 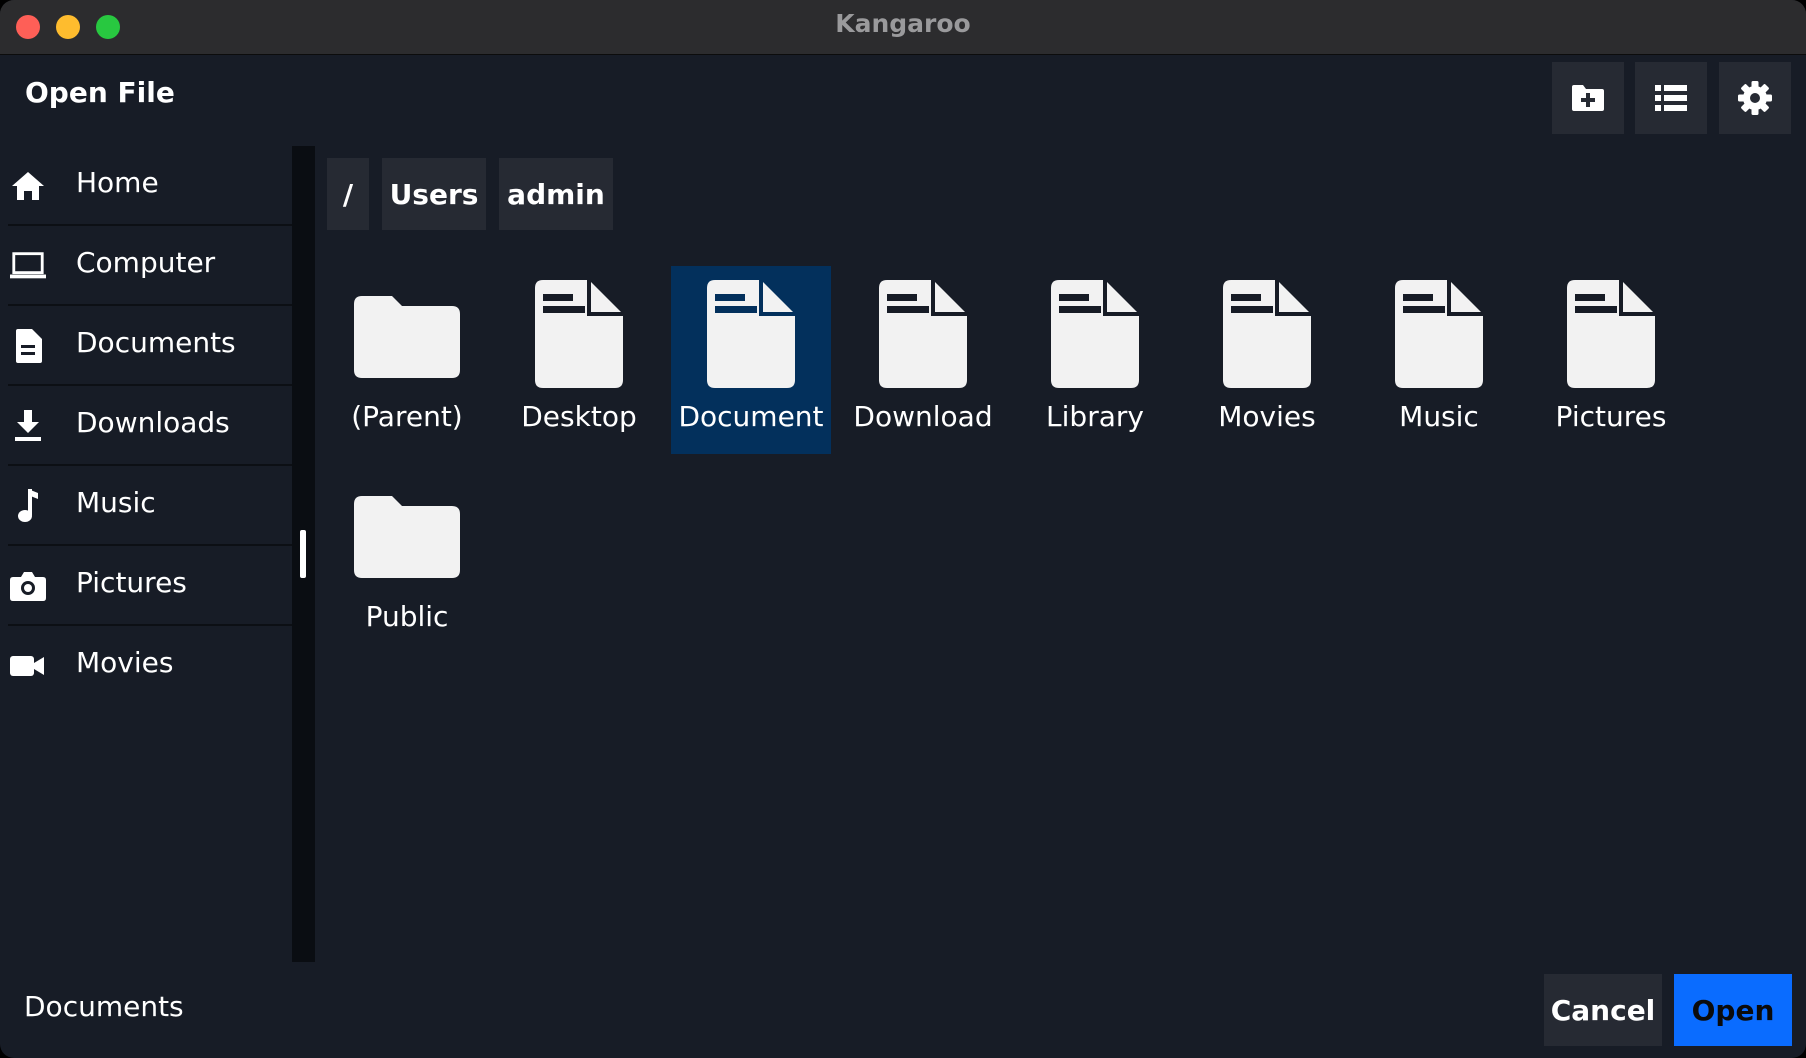 I want to click on file-item-movies: Movies, so click(x=1267, y=360).